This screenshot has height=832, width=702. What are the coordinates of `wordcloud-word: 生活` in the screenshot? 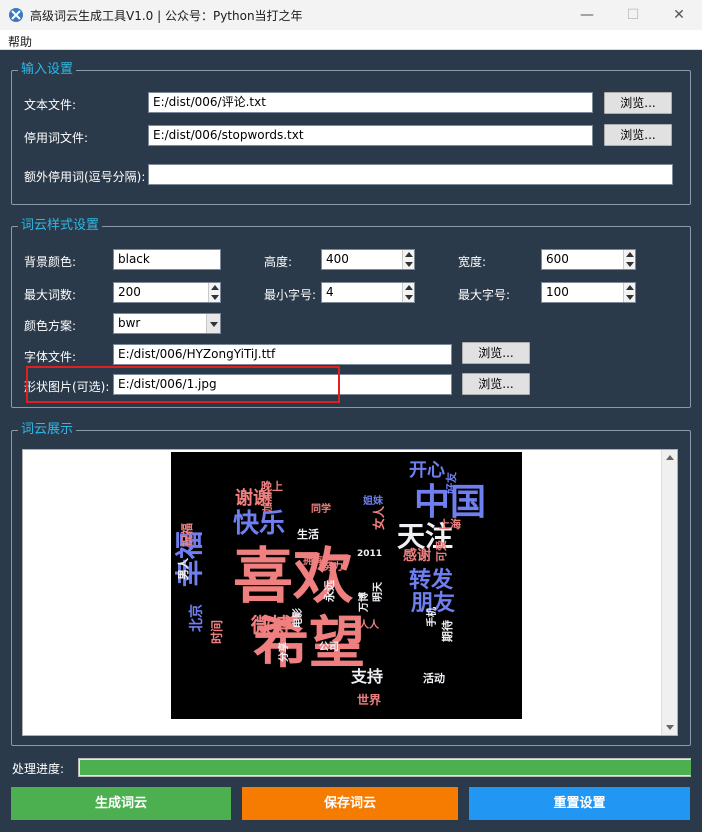 It's located at (308, 534).